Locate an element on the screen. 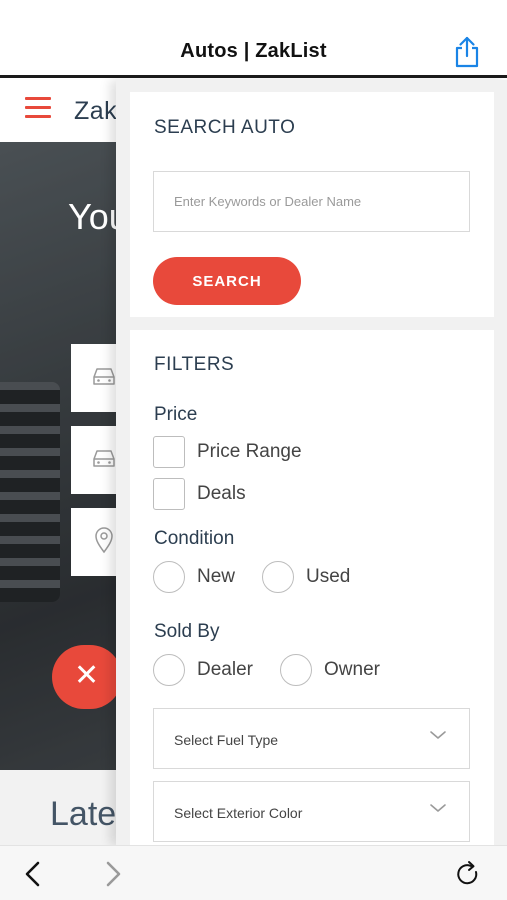  condition-used-option: Used is located at coordinates (306, 577).